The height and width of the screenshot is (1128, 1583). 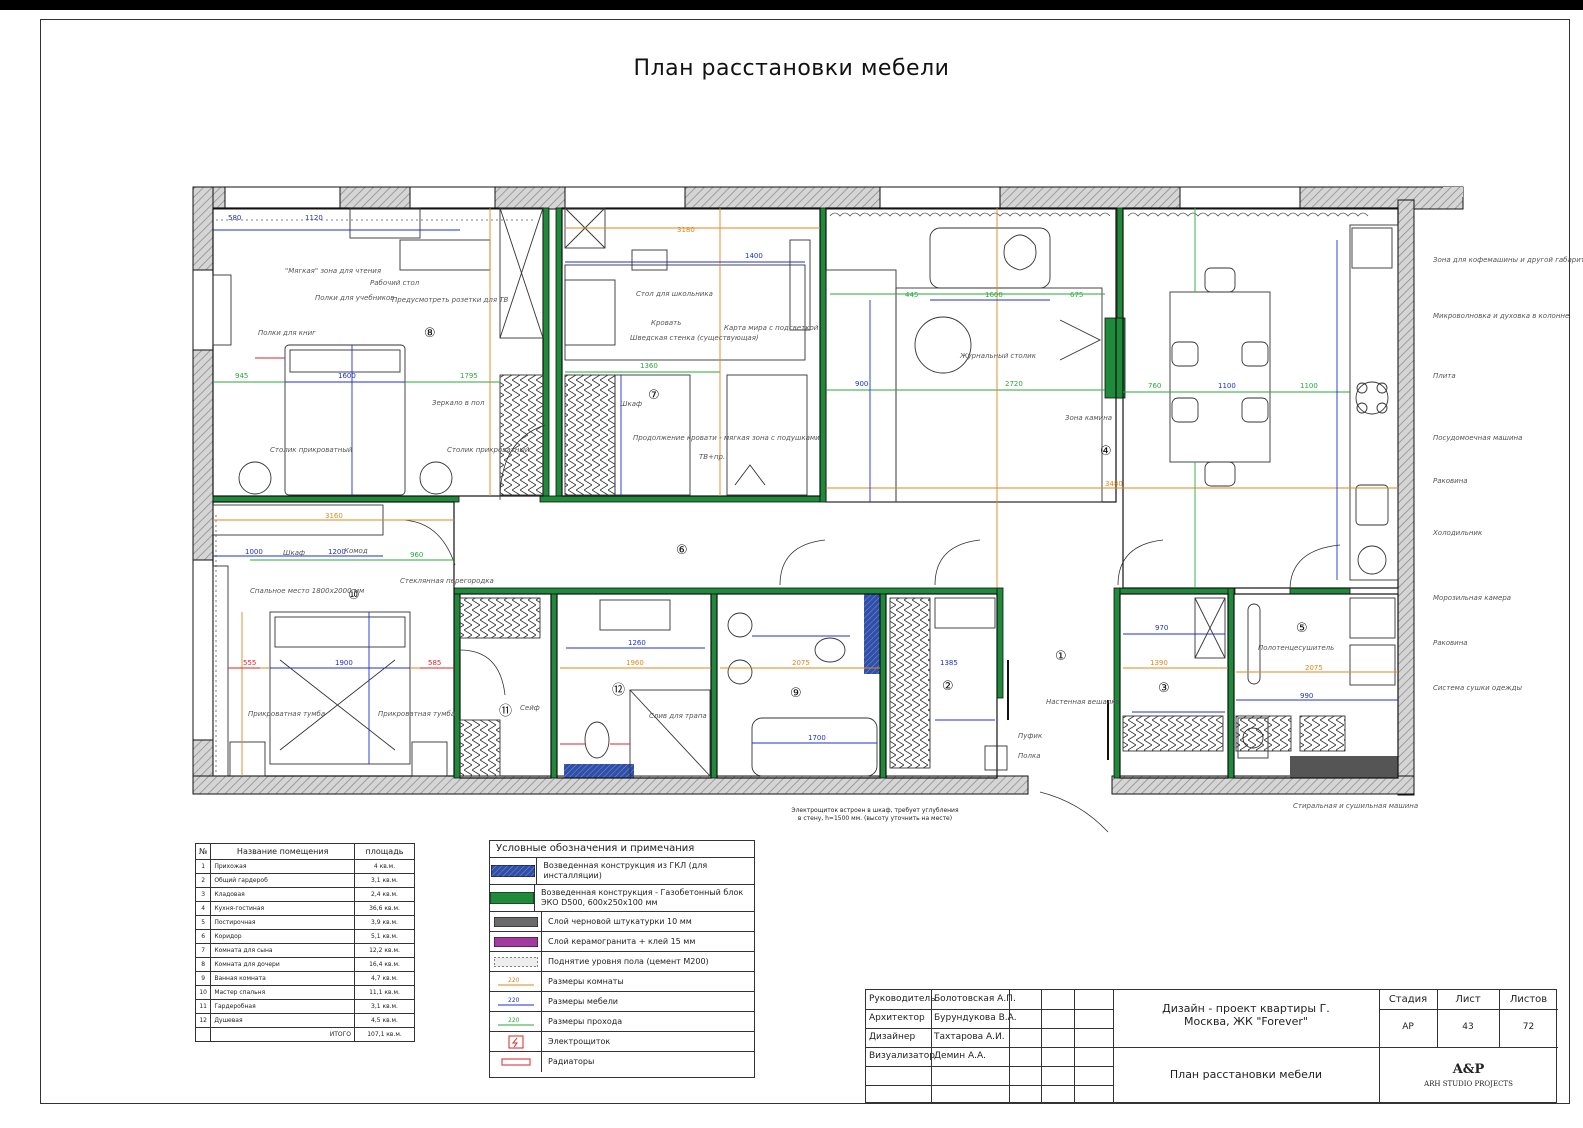 What do you see at coordinates (282, 950) in the screenshot?
I see `room-name: Комната для сына` at bounding box center [282, 950].